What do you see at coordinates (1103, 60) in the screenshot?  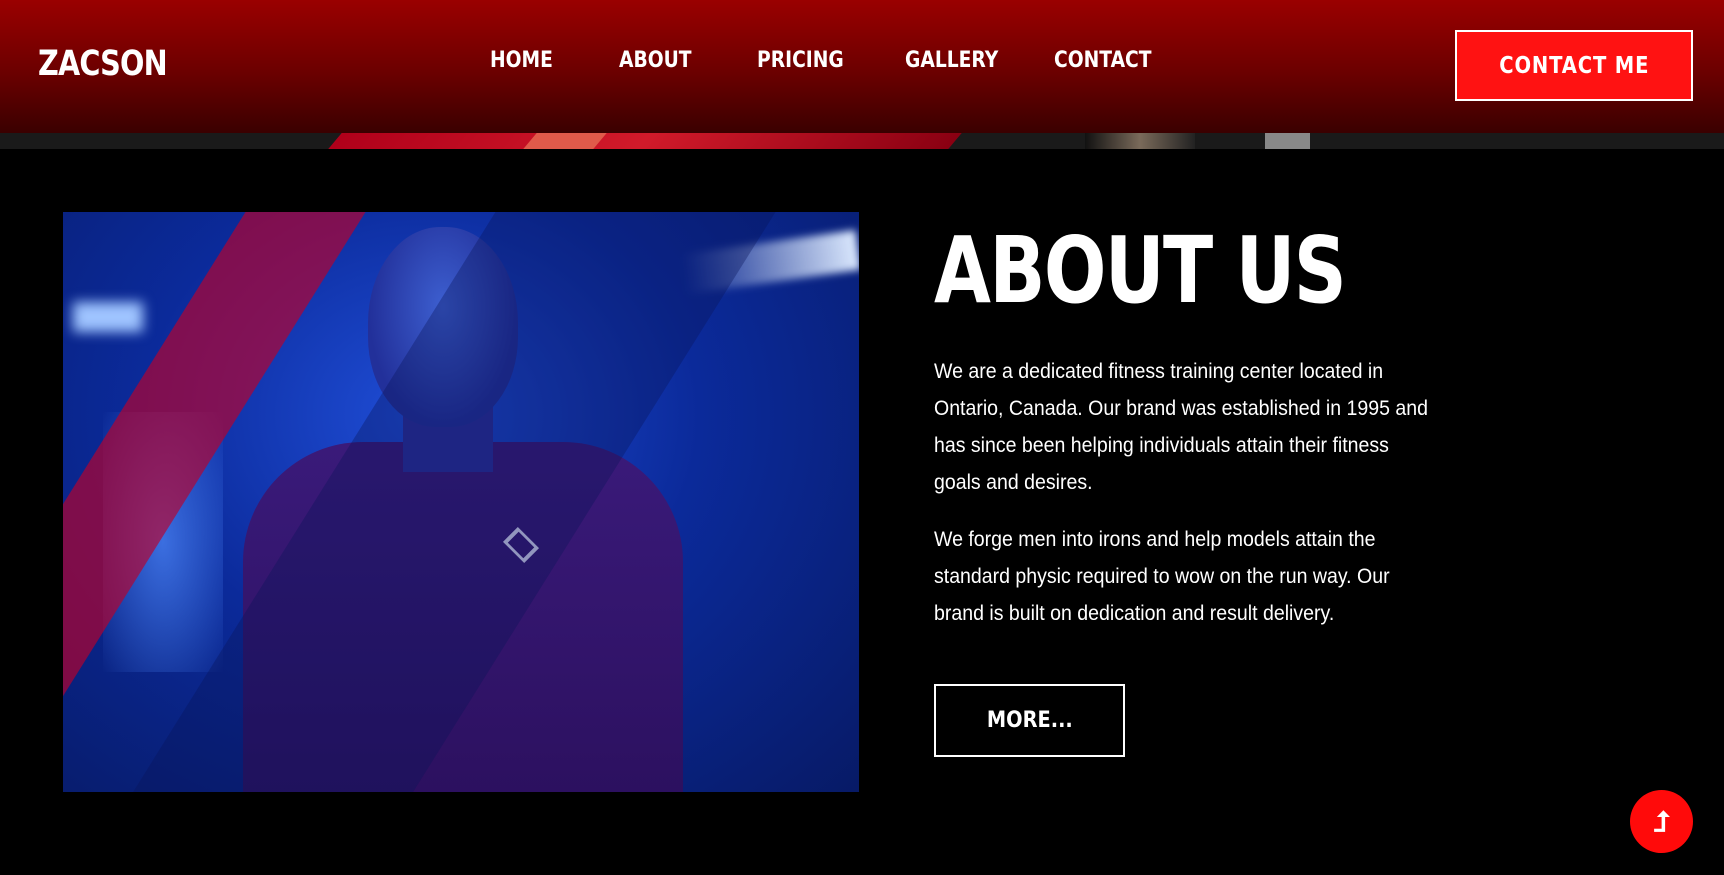 I see `nav-item-contact: CONTACT` at bounding box center [1103, 60].